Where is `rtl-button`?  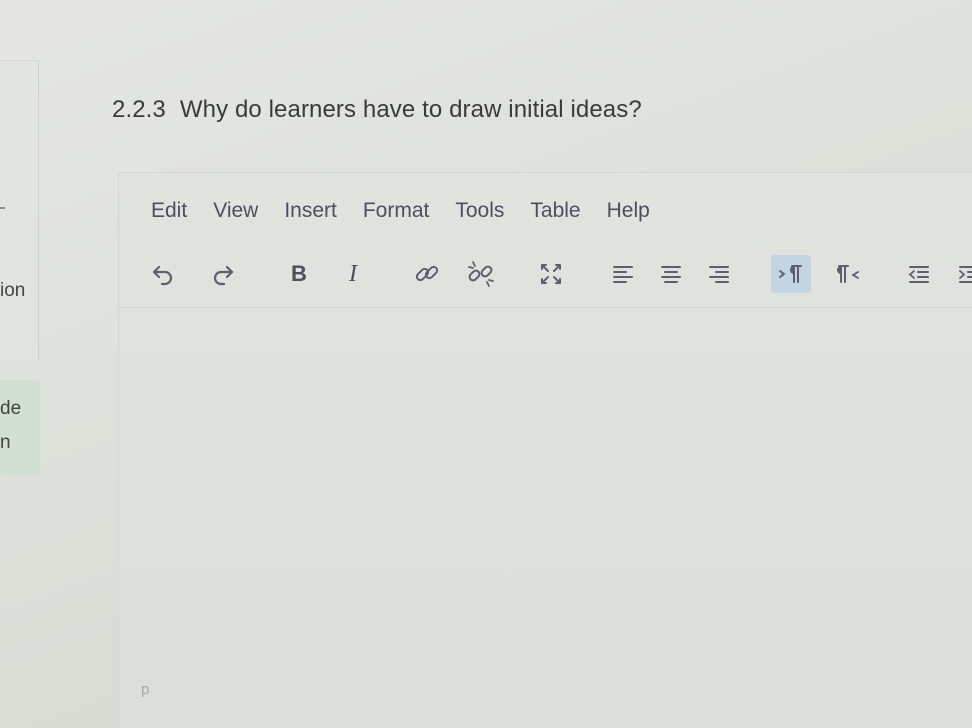 rtl-button is located at coordinates (849, 274).